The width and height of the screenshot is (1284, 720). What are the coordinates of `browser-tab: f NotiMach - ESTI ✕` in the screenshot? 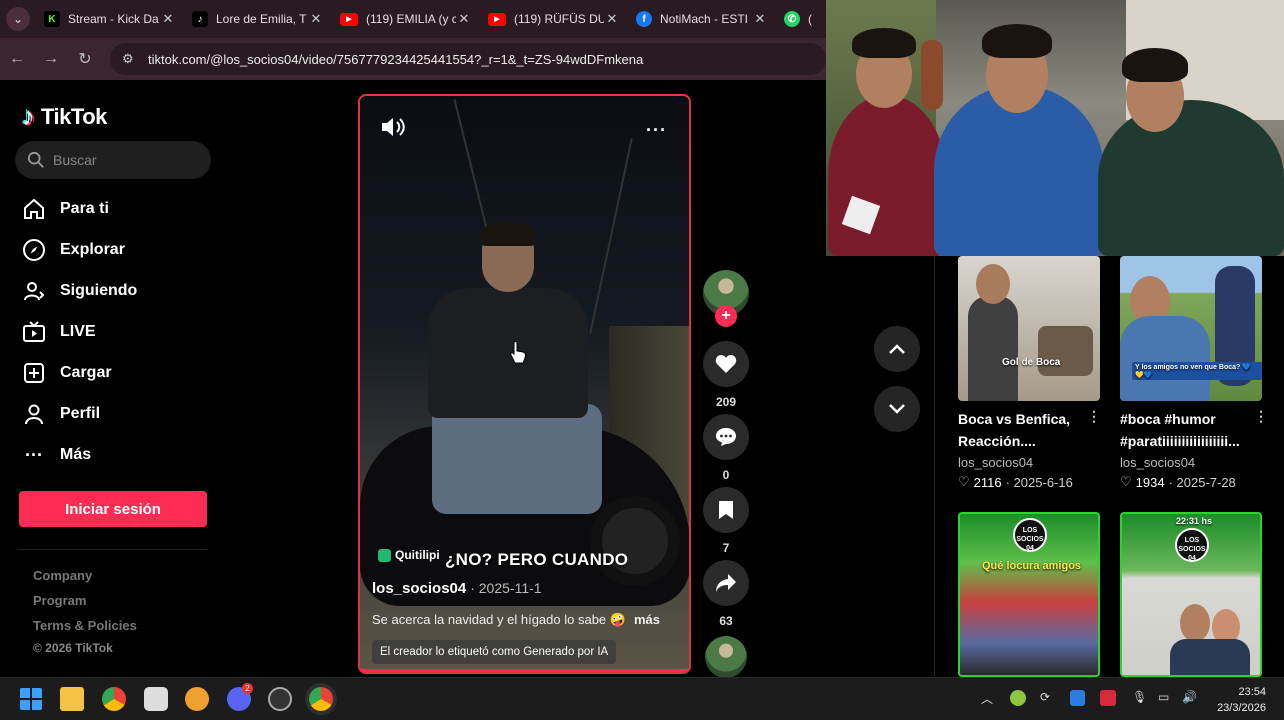 It's located at (702, 19).